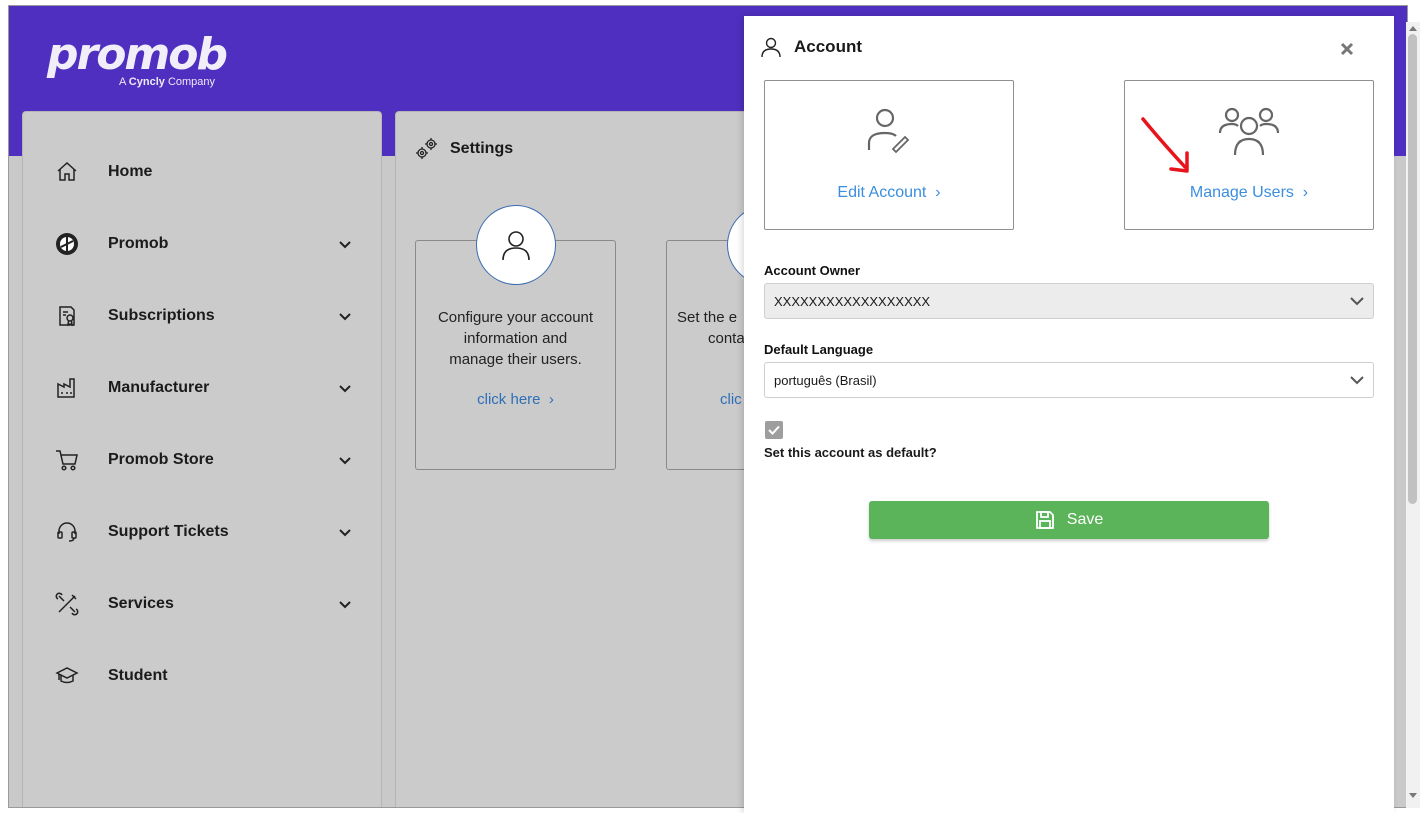 Image resolution: width=1424 pixels, height=813 pixels. I want to click on graduation-cap-icon, so click(67, 676).